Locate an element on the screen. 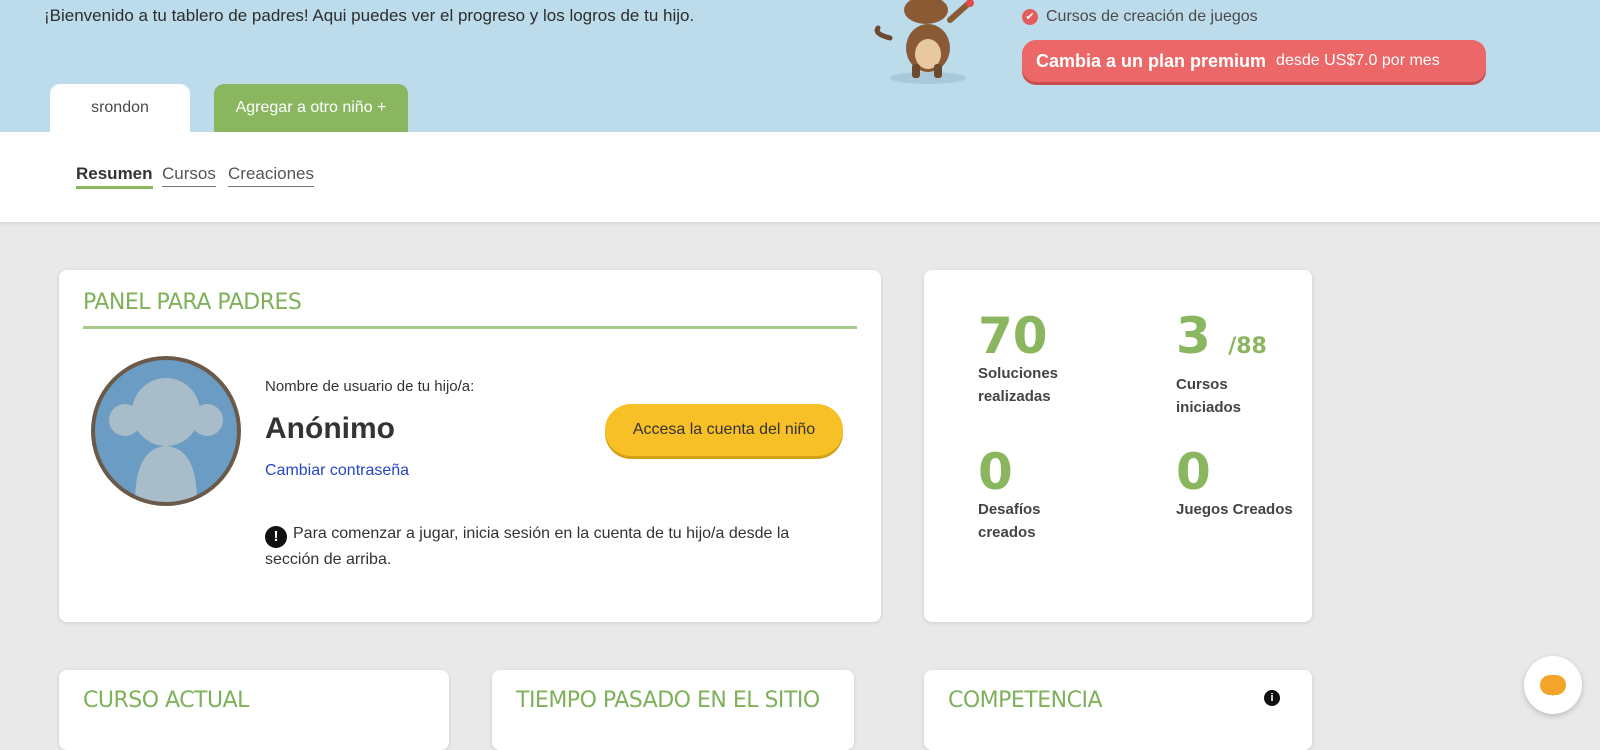 The image size is (1600, 750). time-spent-title: TIEMPO PASADO EN EL SITIO is located at coordinates (668, 700).